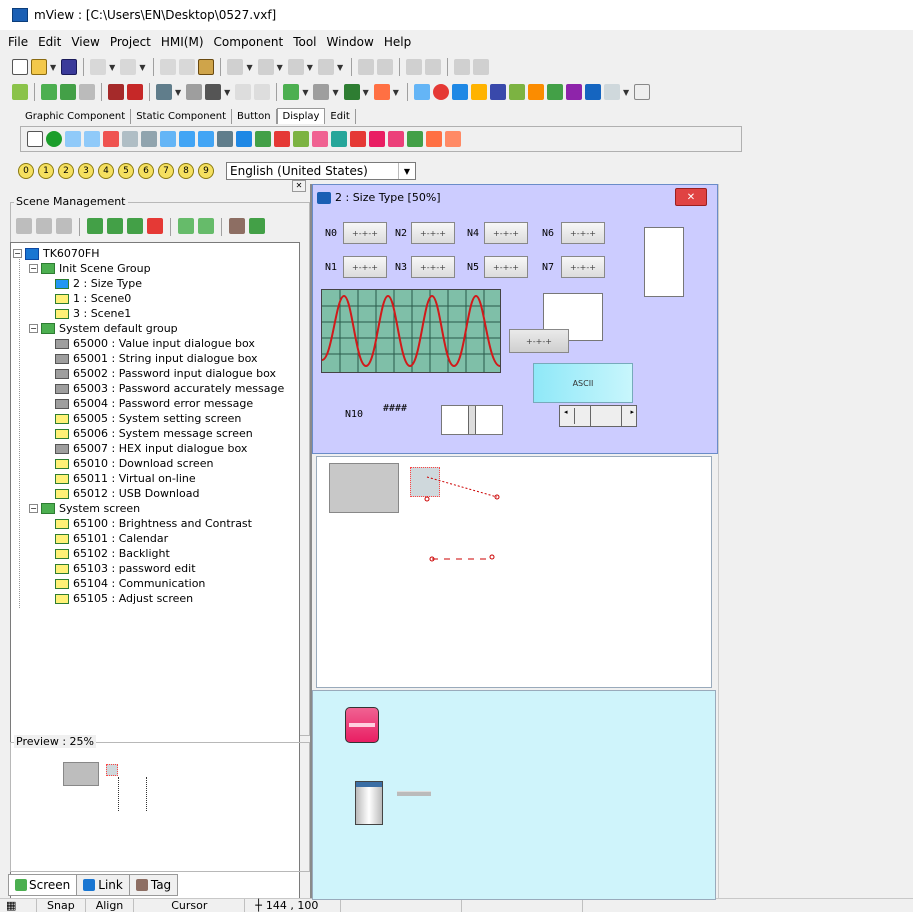 The image size is (913, 912). What do you see at coordinates (106, 171) in the screenshot?
I see `num-button-4: 4` at bounding box center [106, 171].